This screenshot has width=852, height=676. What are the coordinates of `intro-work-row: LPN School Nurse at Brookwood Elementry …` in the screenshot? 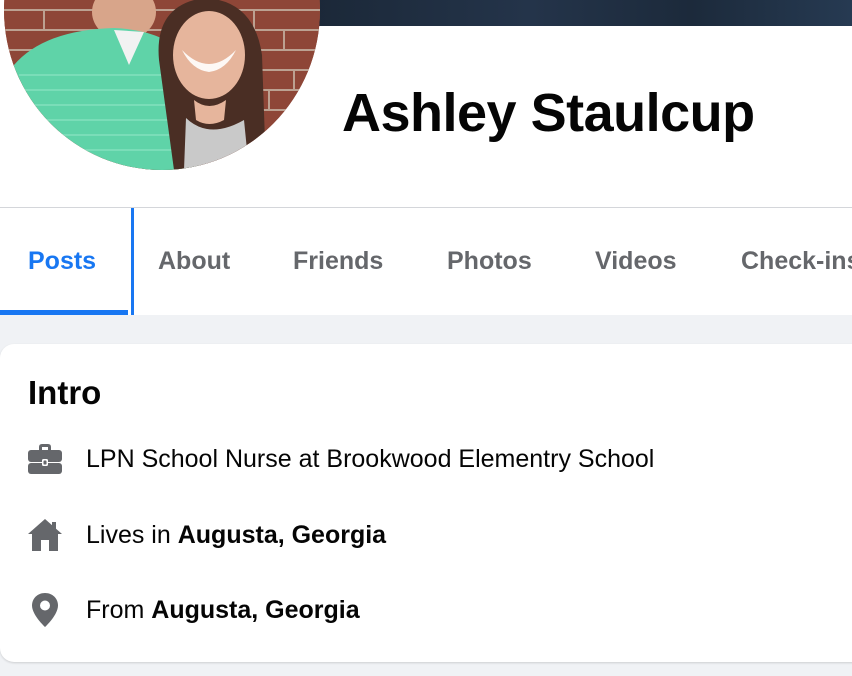 It's located at (340, 459).